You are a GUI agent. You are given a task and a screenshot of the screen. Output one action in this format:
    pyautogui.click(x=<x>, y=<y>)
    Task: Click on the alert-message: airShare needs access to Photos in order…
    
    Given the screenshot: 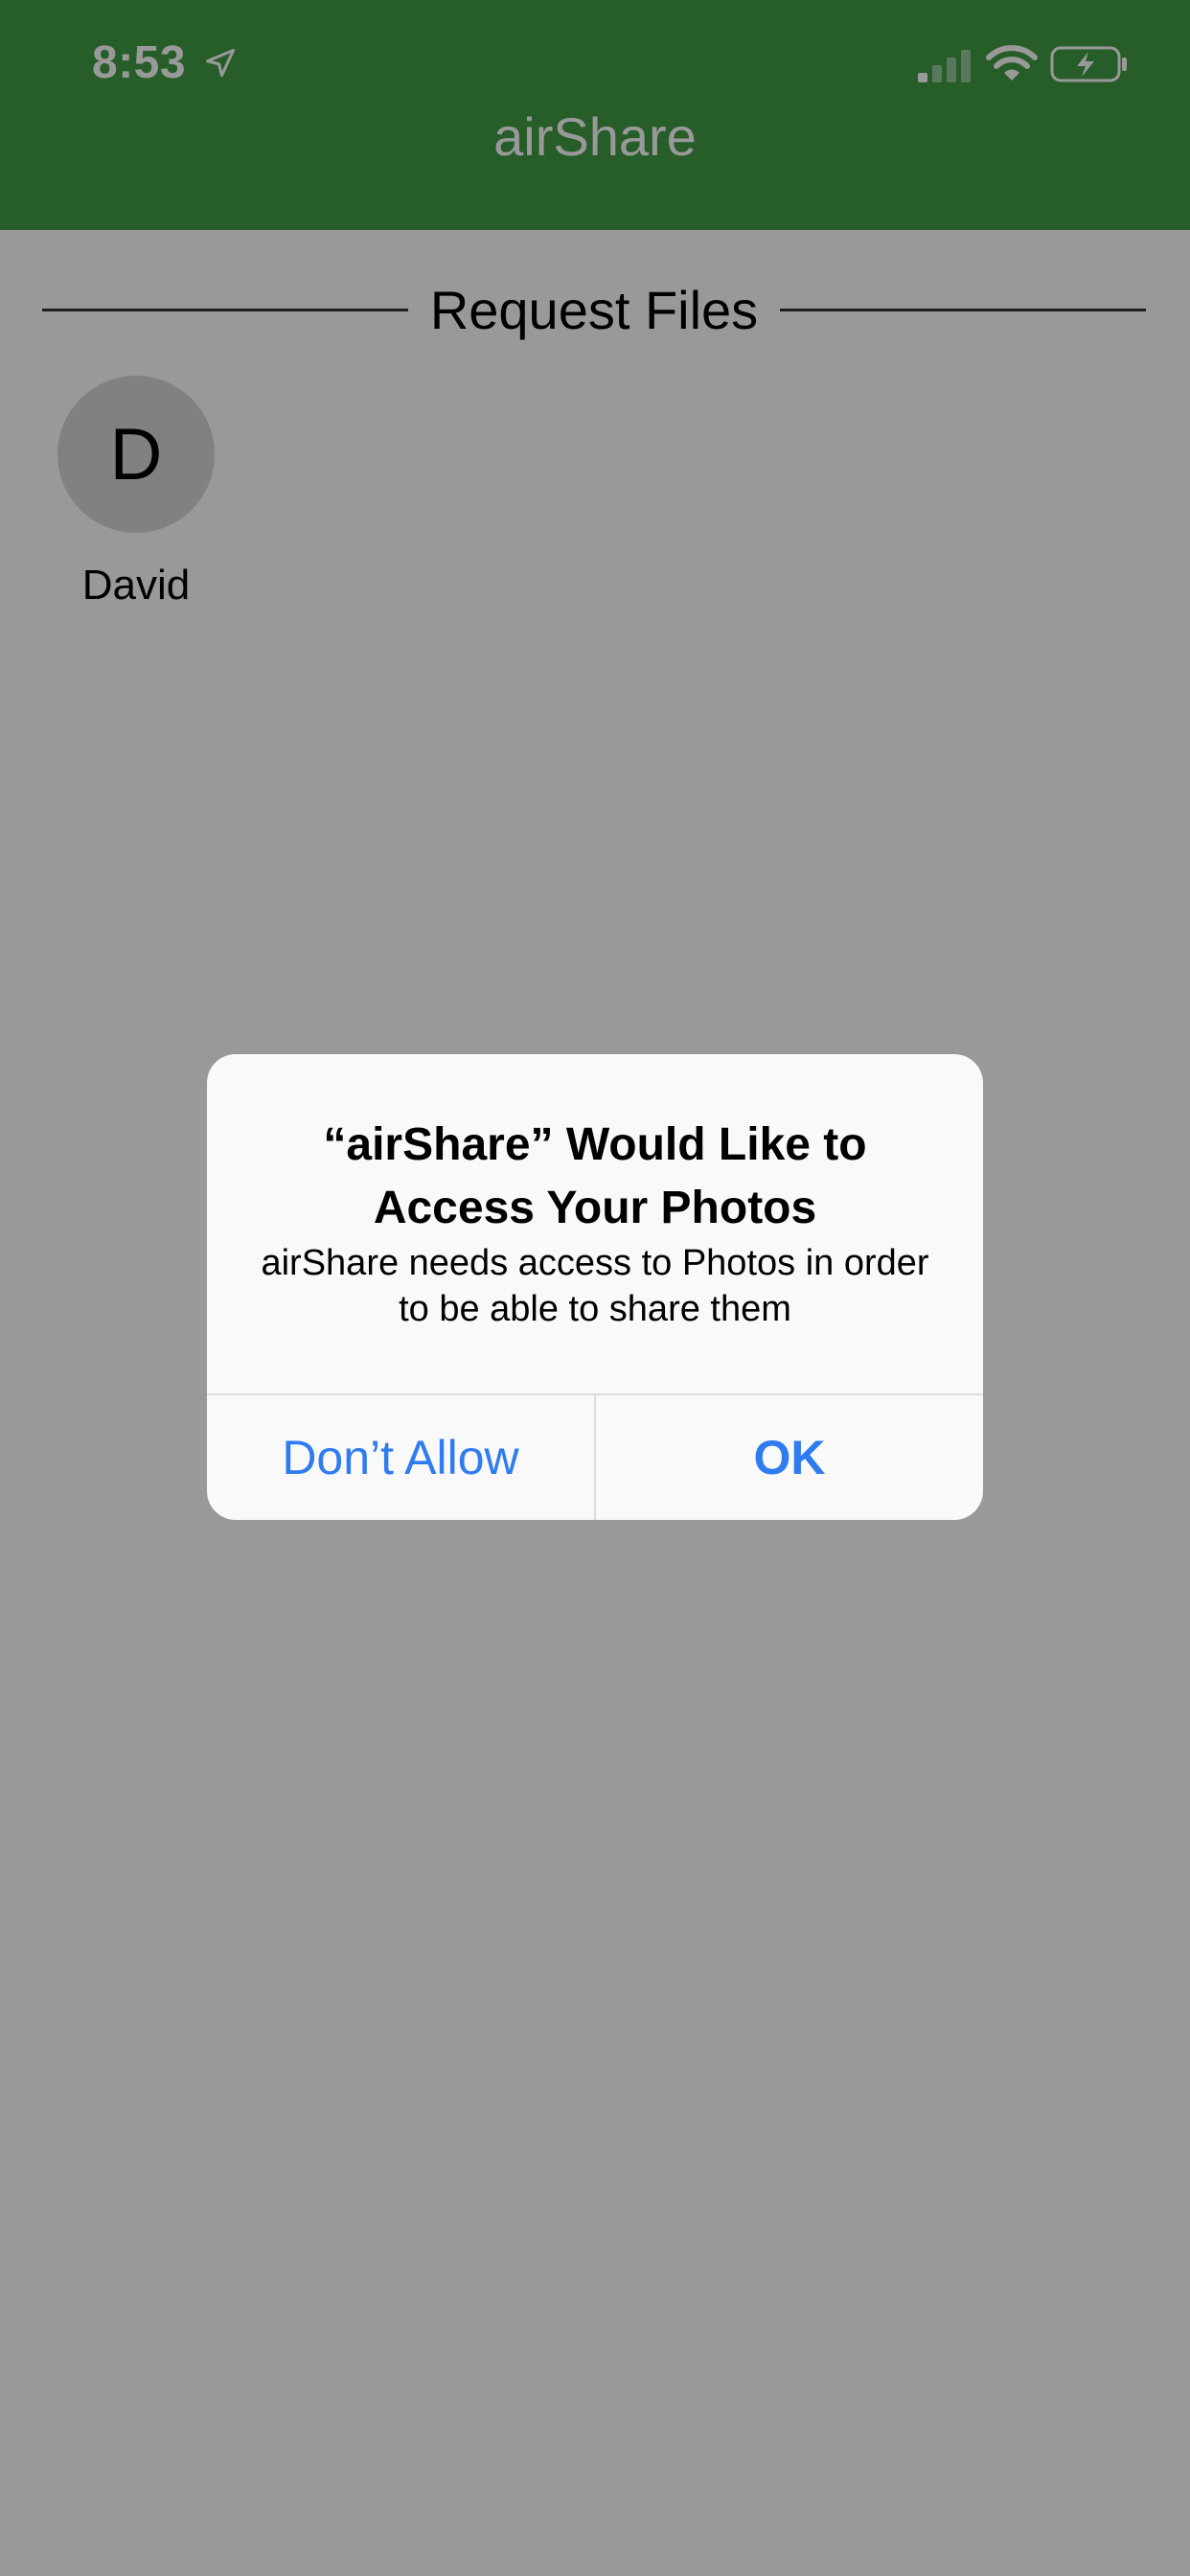 What is the action you would take?
    pyautogui.click(x=595, y=1286)
    